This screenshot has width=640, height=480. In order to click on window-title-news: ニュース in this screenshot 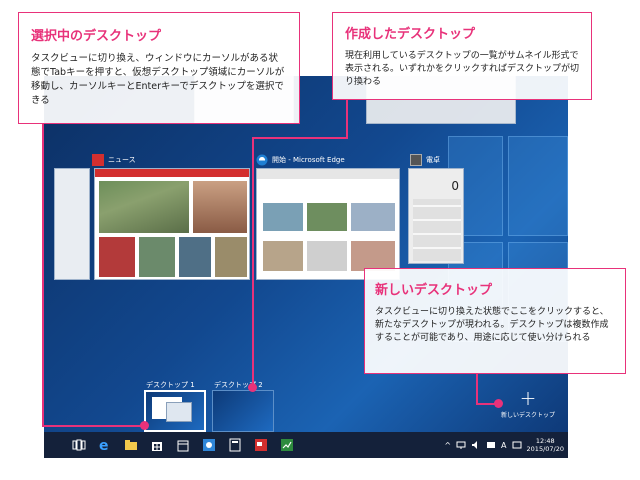, I will do `click(114, 160)`.